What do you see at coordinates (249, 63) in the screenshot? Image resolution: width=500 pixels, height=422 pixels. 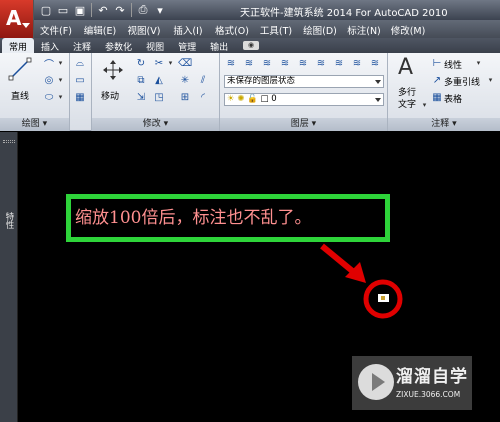 I see `layer-state-icon: ≋` at bounding box center [249, 63].